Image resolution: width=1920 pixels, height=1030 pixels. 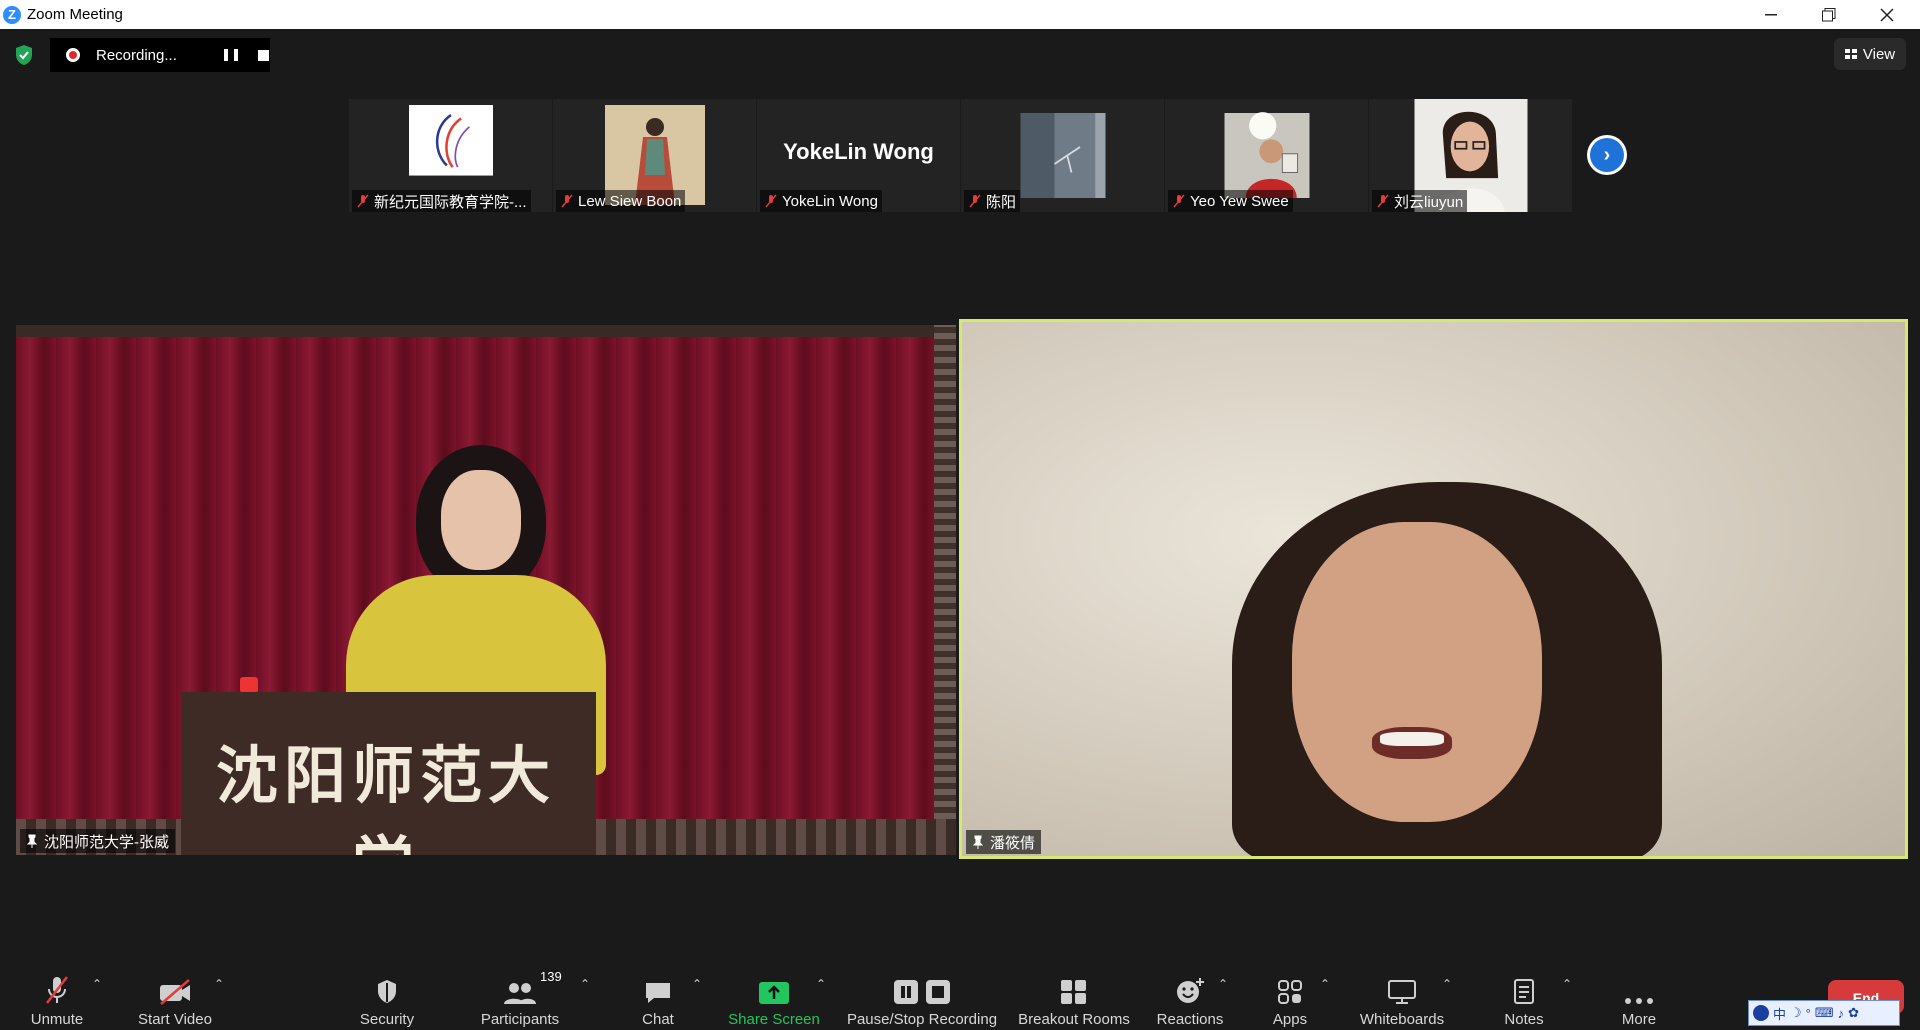 I want to click on participants-icon, so click(x=520, y=993).